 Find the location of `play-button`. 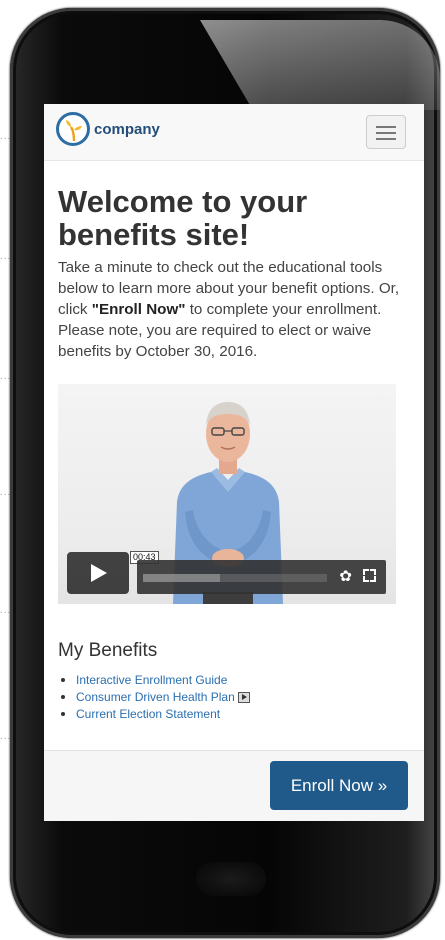

play-button is located at coordinates (98, 573).